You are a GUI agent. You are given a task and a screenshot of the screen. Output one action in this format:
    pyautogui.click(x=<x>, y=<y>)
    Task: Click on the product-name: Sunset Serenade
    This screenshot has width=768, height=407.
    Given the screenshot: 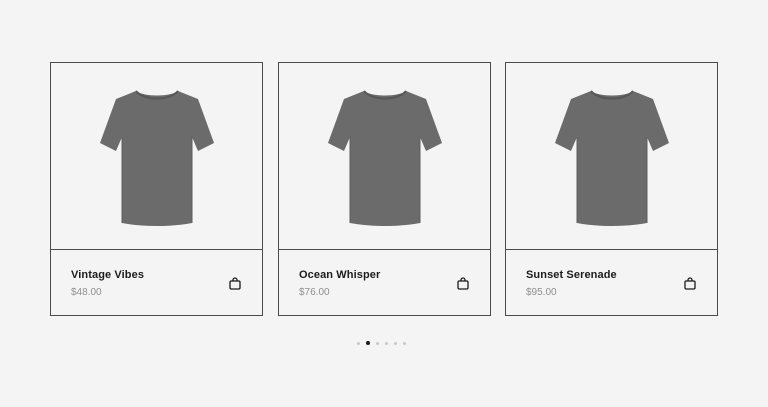 What is the action you would take?
    pyautogui.click(x=571, y=275)
    